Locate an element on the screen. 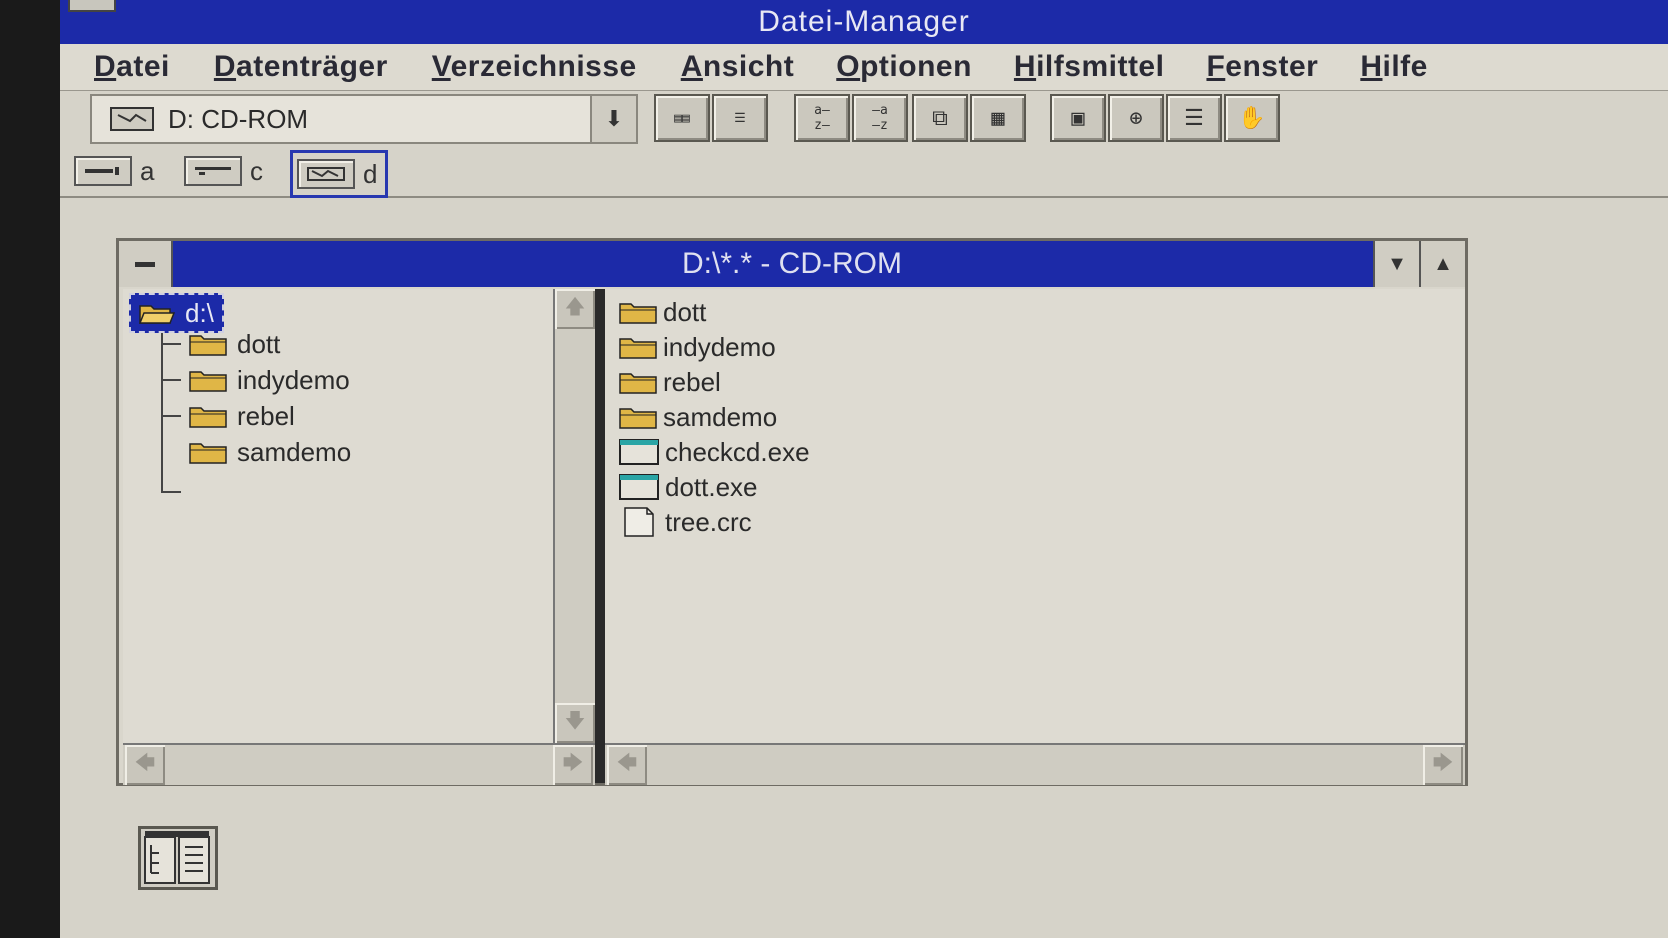 The height and width of the screenshot is (938, 1668). menu-optionen: Optionen is located at coordinates (904, 67).